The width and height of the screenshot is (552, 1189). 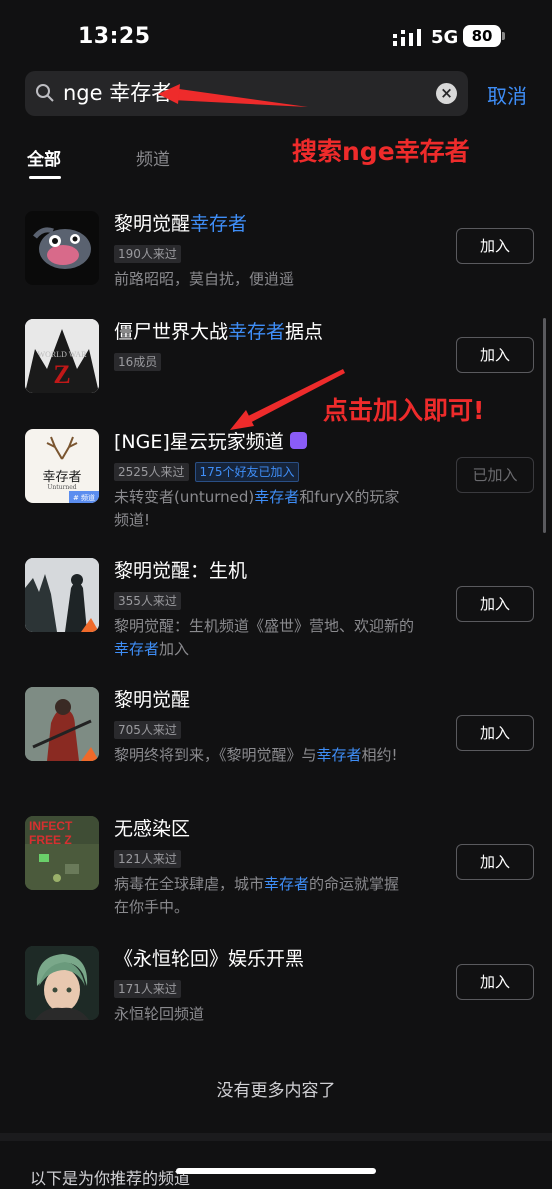 I want to click on battery-cap, so click(x=503, y=36).